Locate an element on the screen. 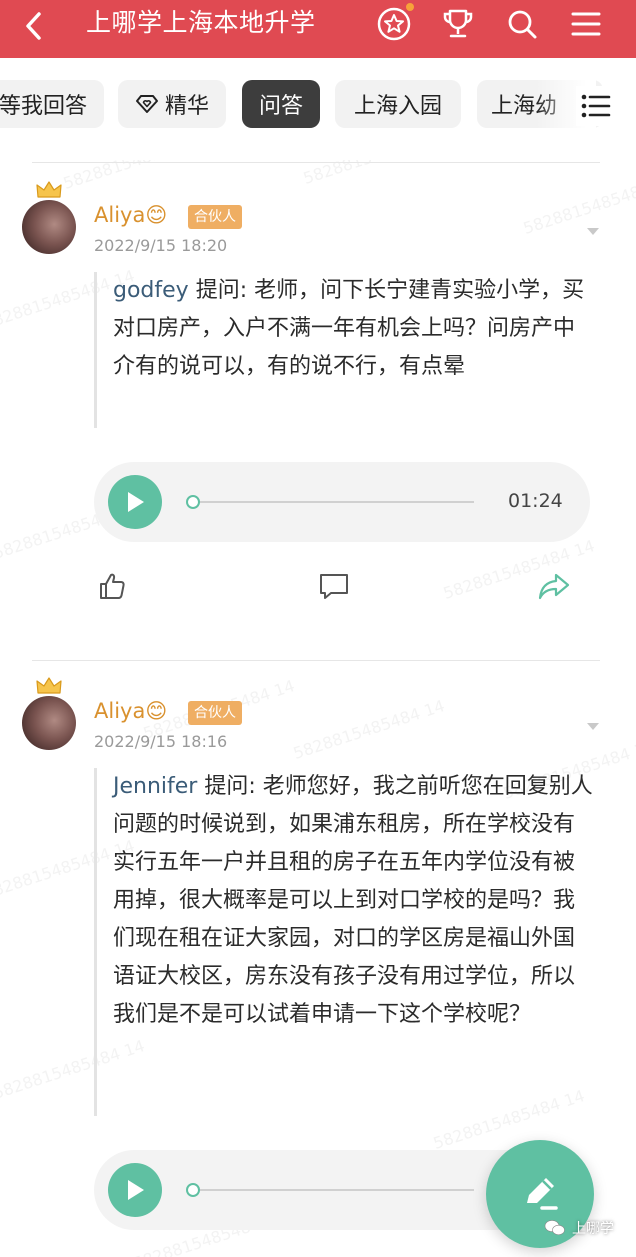 The image size is (636, 1257). like-button is located at coordinates (112, 586).